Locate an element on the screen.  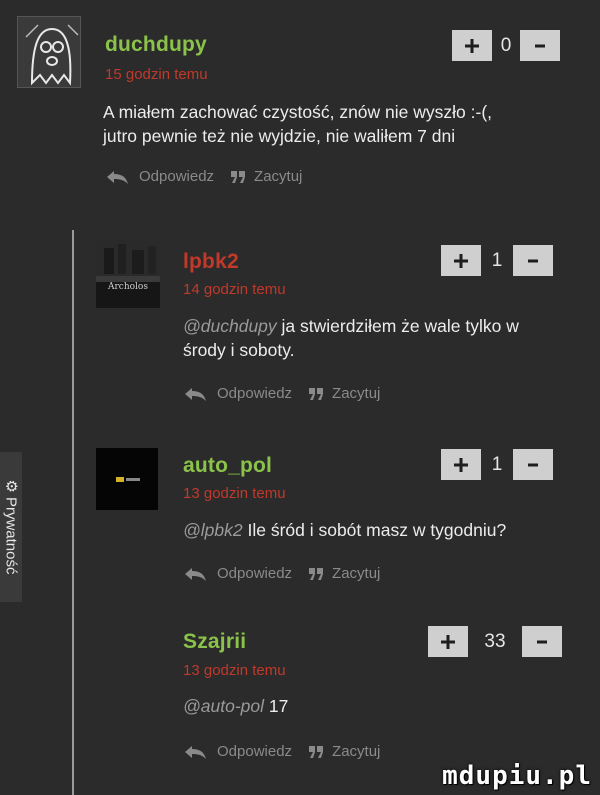
game-cover-avatar-icon is located at coordinates (128, 274).